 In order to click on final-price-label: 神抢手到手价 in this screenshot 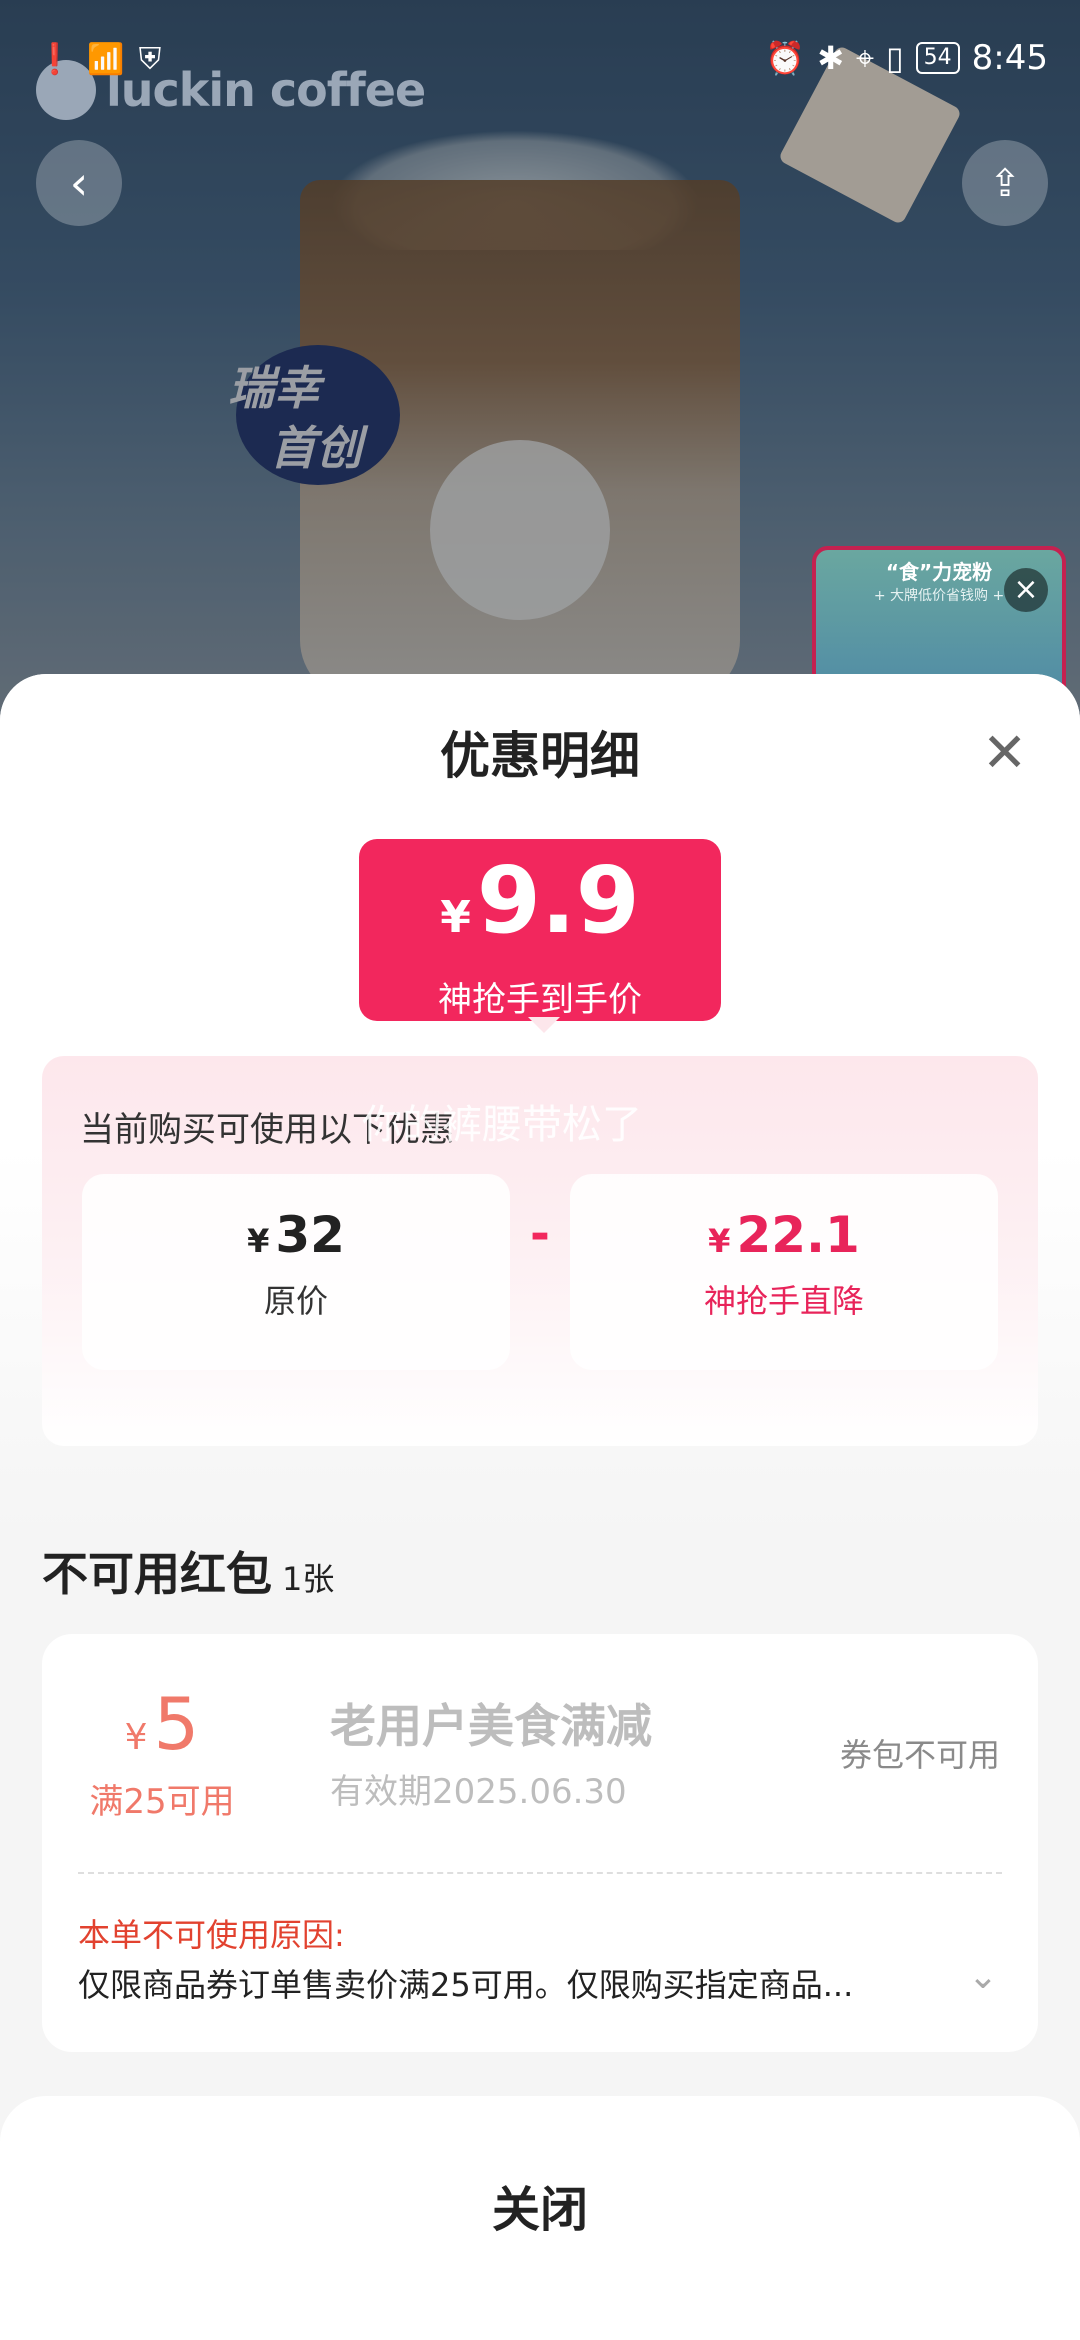, I will do `click(540, 1000)`.